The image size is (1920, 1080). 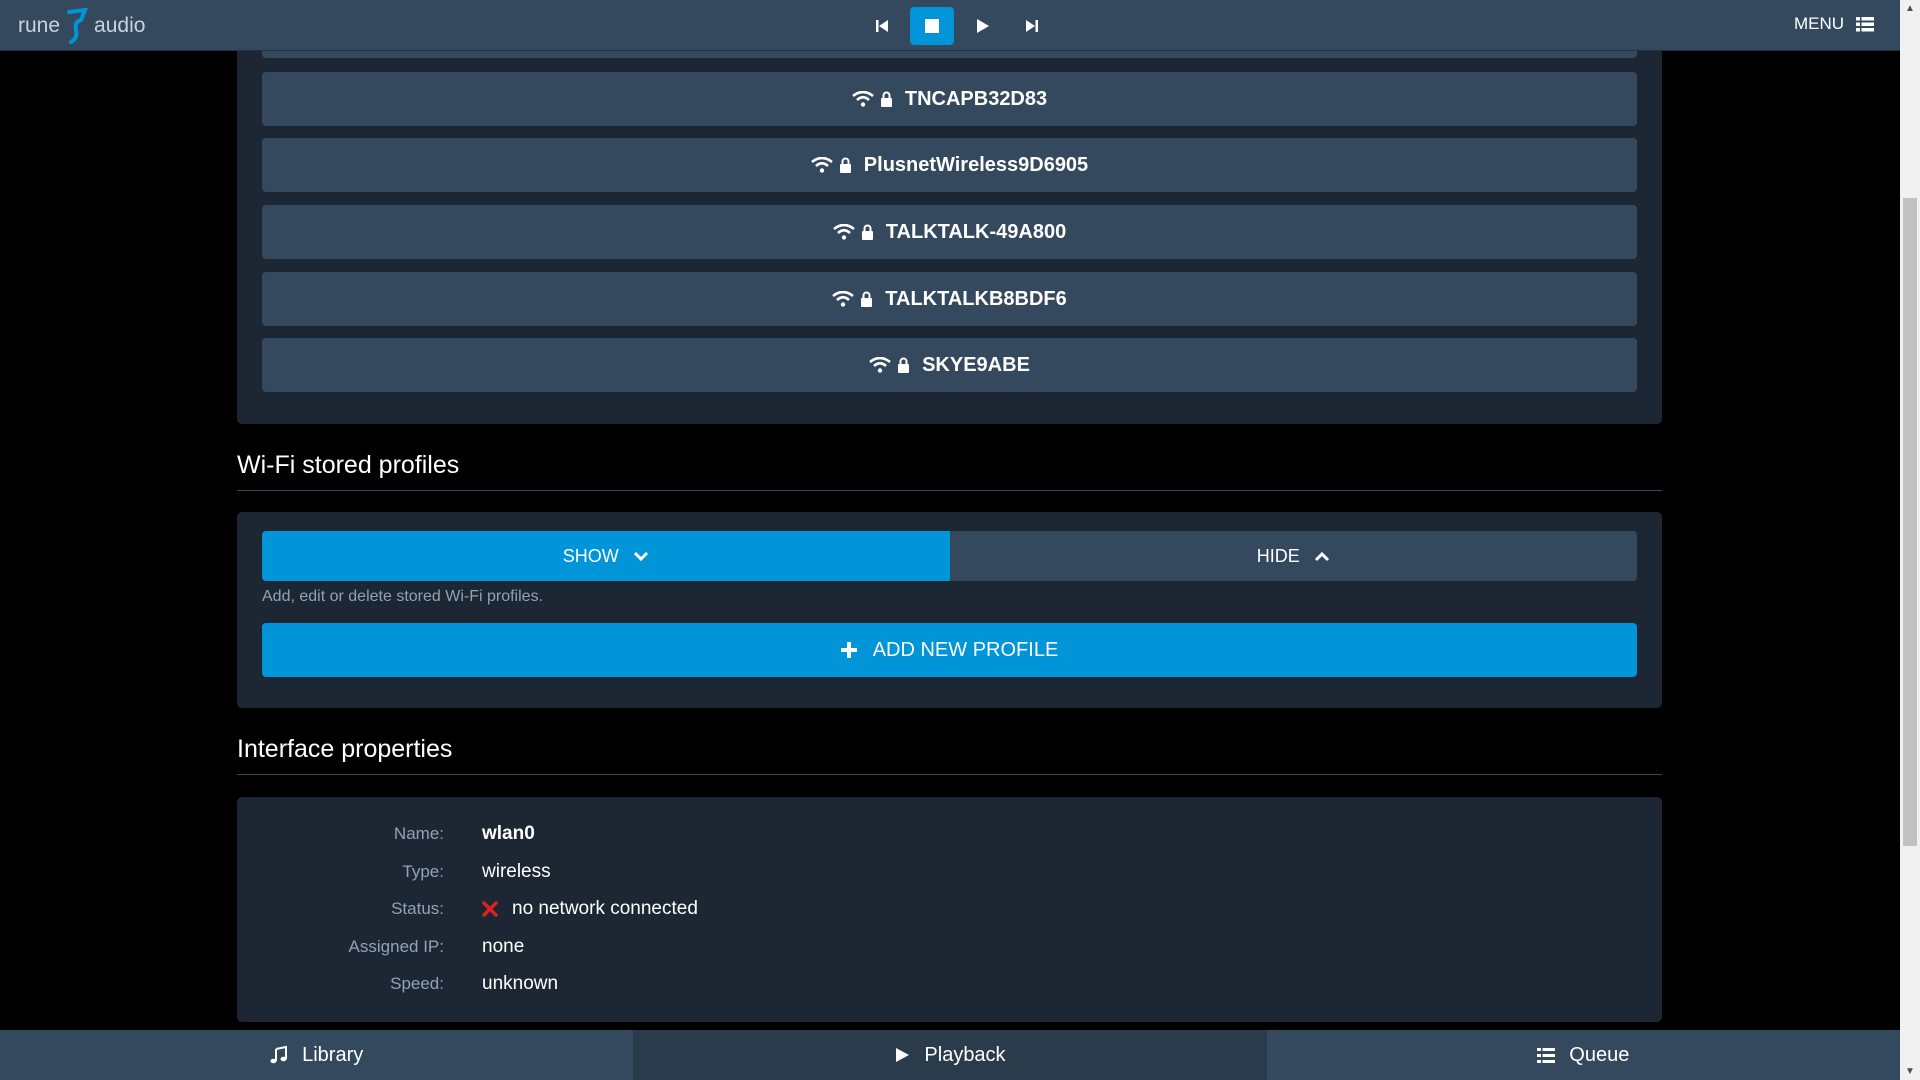 I want to click on prop-value-ip: none, so click(x=503, y=946).